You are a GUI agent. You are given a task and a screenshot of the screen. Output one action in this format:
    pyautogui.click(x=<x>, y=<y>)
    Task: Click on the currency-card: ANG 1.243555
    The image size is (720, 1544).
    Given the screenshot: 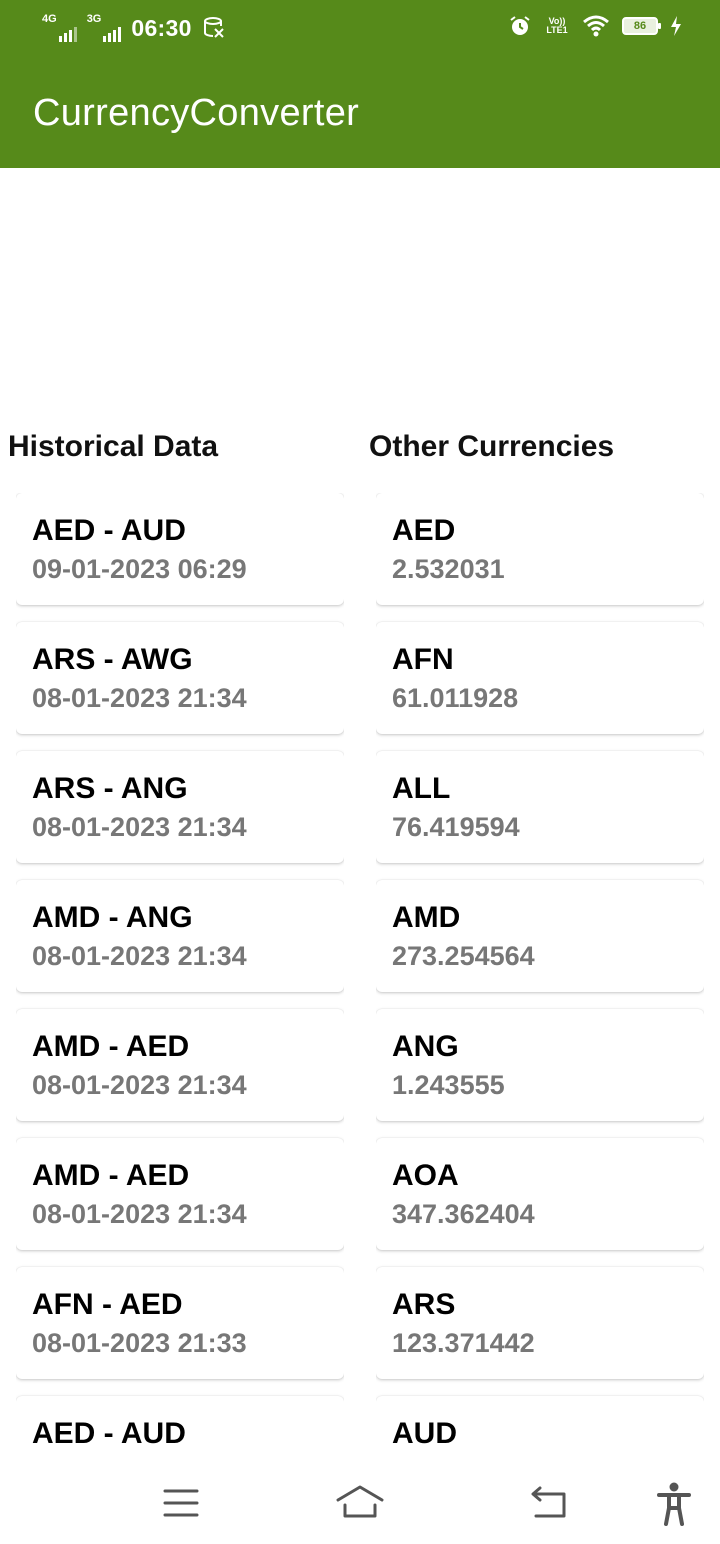 What is the action you would take?
    pyautogui.click(x=540, y=1065)
    